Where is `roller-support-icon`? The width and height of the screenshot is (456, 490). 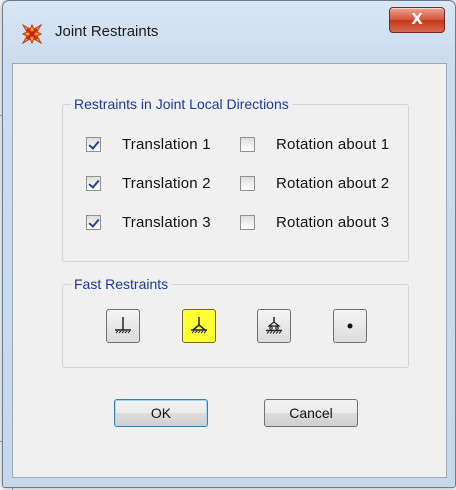 roller-support-icon is located at coordinates (274, 325).